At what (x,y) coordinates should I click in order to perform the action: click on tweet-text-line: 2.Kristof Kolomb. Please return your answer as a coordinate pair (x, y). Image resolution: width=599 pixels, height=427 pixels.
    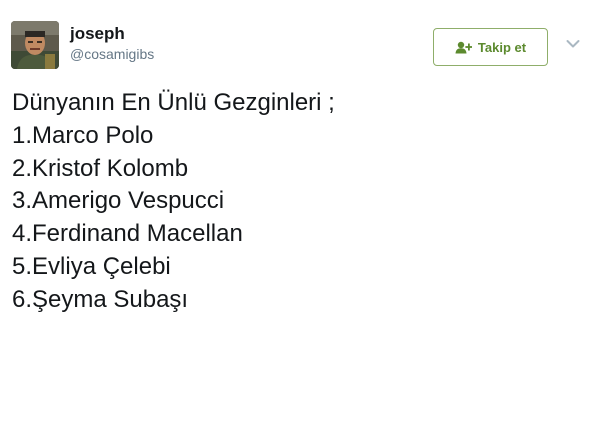
    Looking at the image, I should click on (100, 168).